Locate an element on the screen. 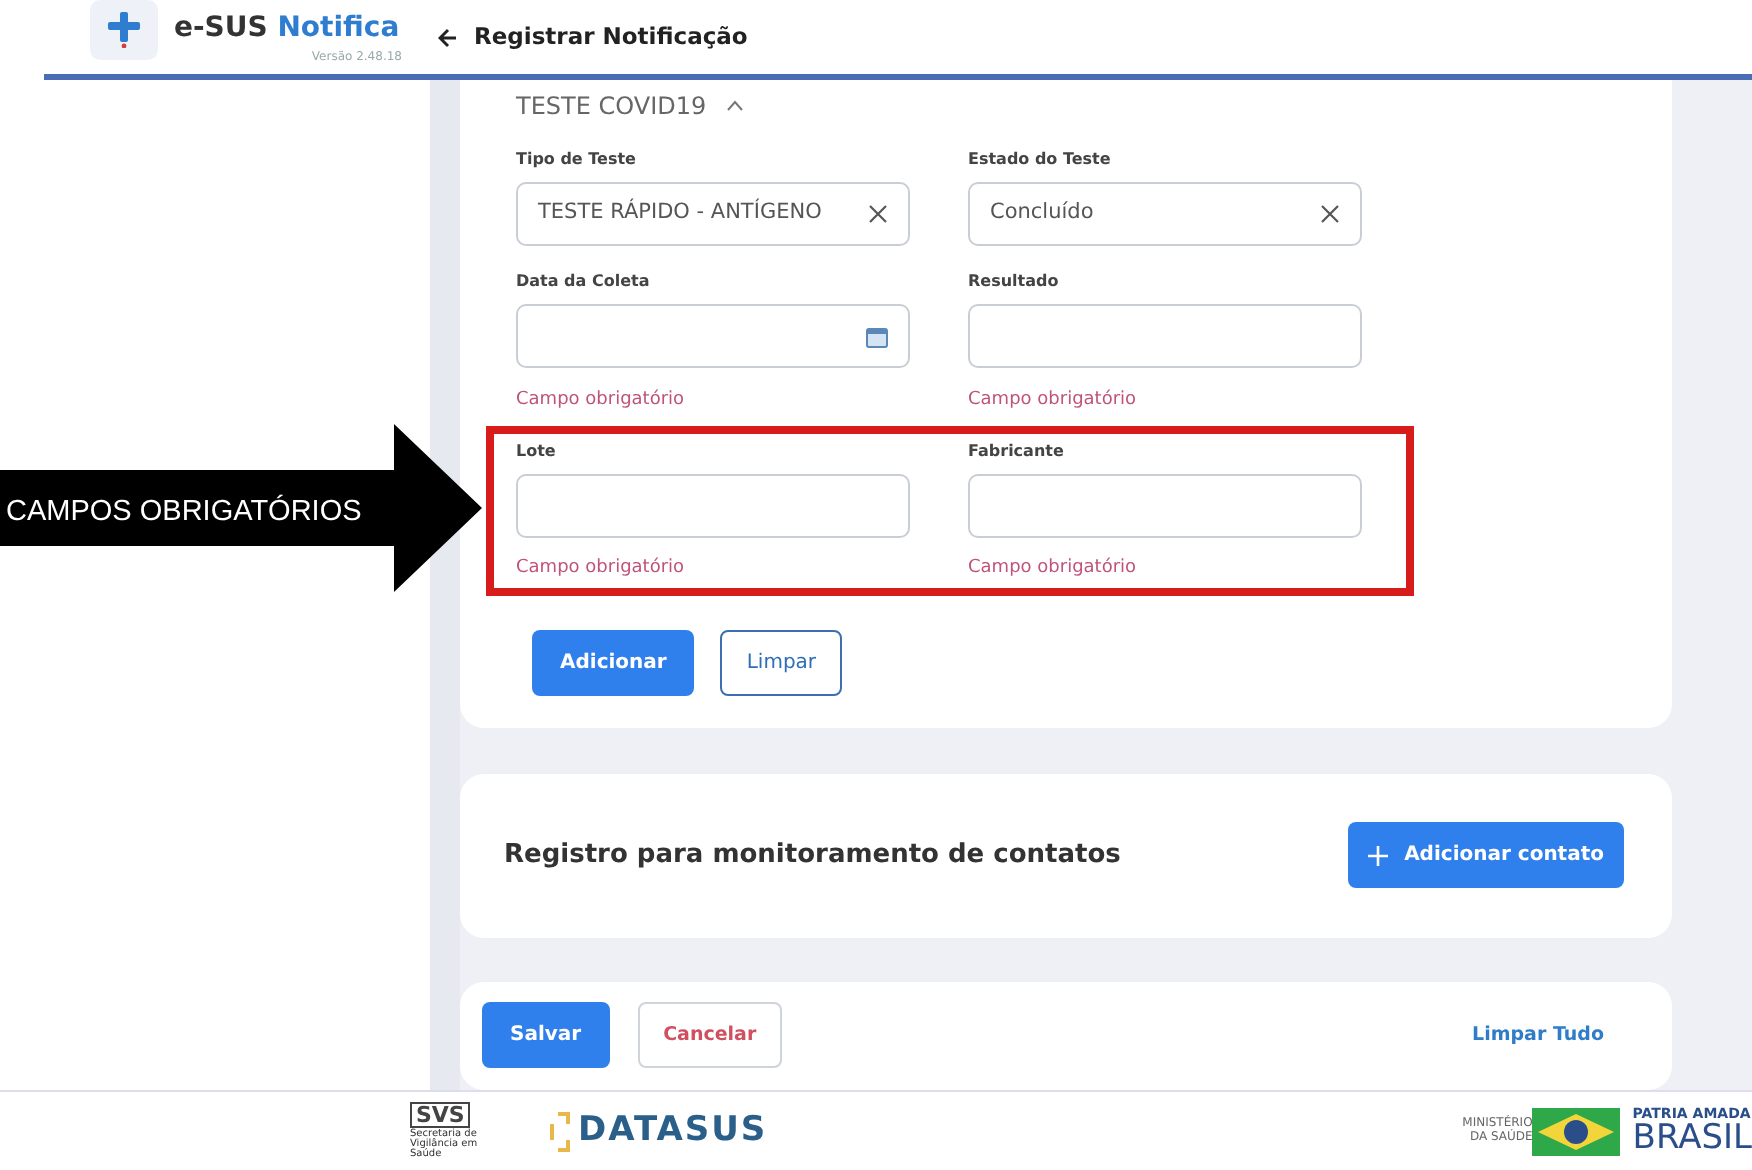 The width and height of the screenshot is (1752, 1170). logo-text: BRASIL is located at coordinates (1692, 1138).